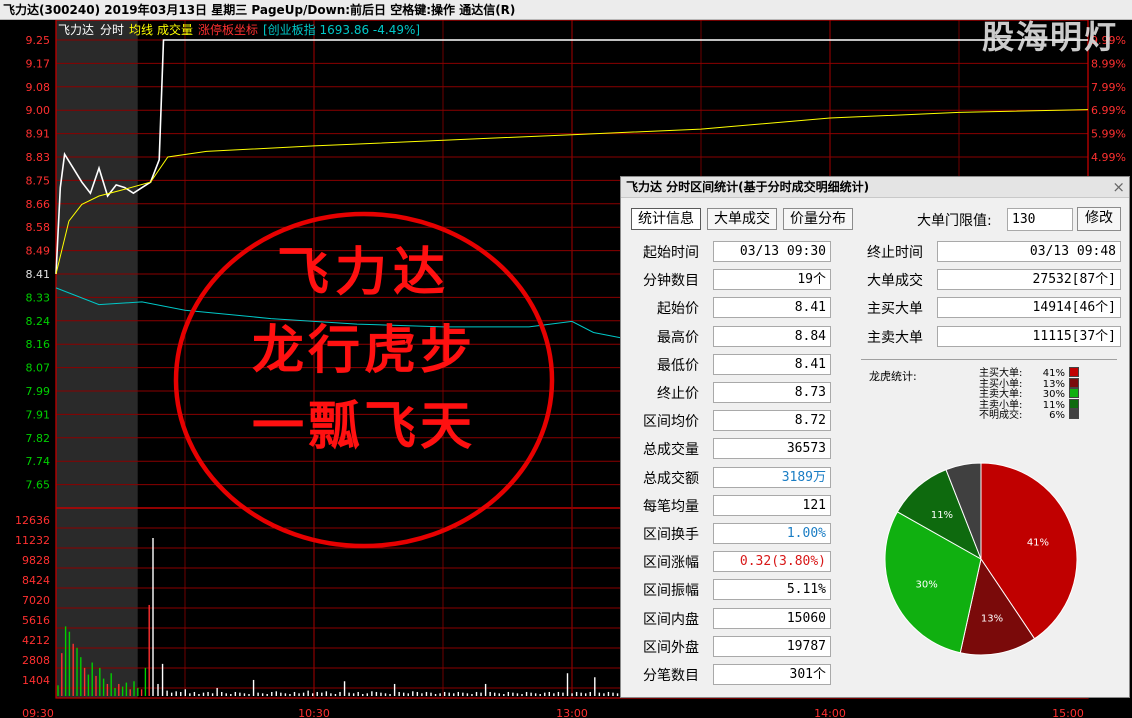 Image resolution: width=1132 pixels, height=718 pixels. What do you see at coordinates (38, 157) in the screenshot?
I see `price-tick-label: 8.83` at bounding box center [38, 157].